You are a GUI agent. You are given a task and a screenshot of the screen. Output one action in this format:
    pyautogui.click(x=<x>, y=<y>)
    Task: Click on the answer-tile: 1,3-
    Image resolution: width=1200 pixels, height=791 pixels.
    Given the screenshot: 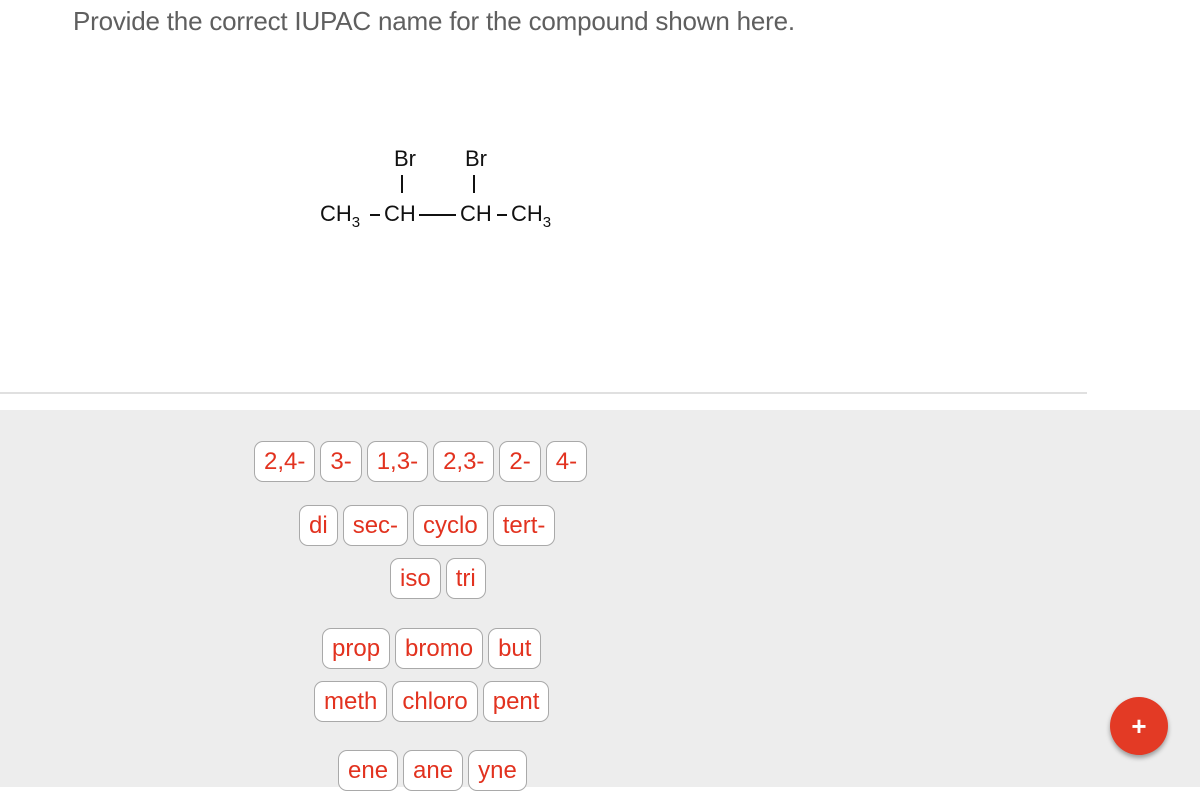 What is the action you would take?
    pyautogui.click(x=397, y=461)
    